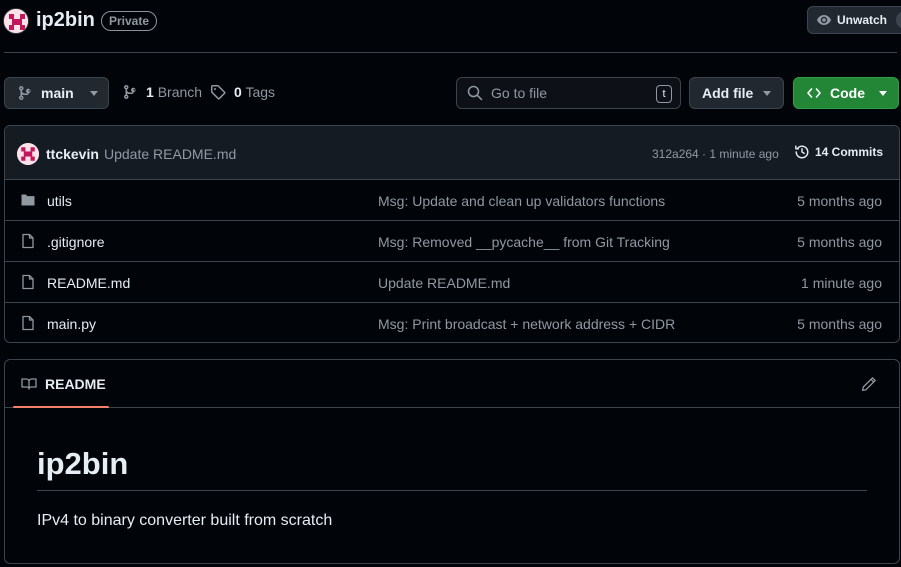 Image resolution: width=901 pixels, height=567 pixels. I want to click on add-file-label: Add file, so click(728, 93).